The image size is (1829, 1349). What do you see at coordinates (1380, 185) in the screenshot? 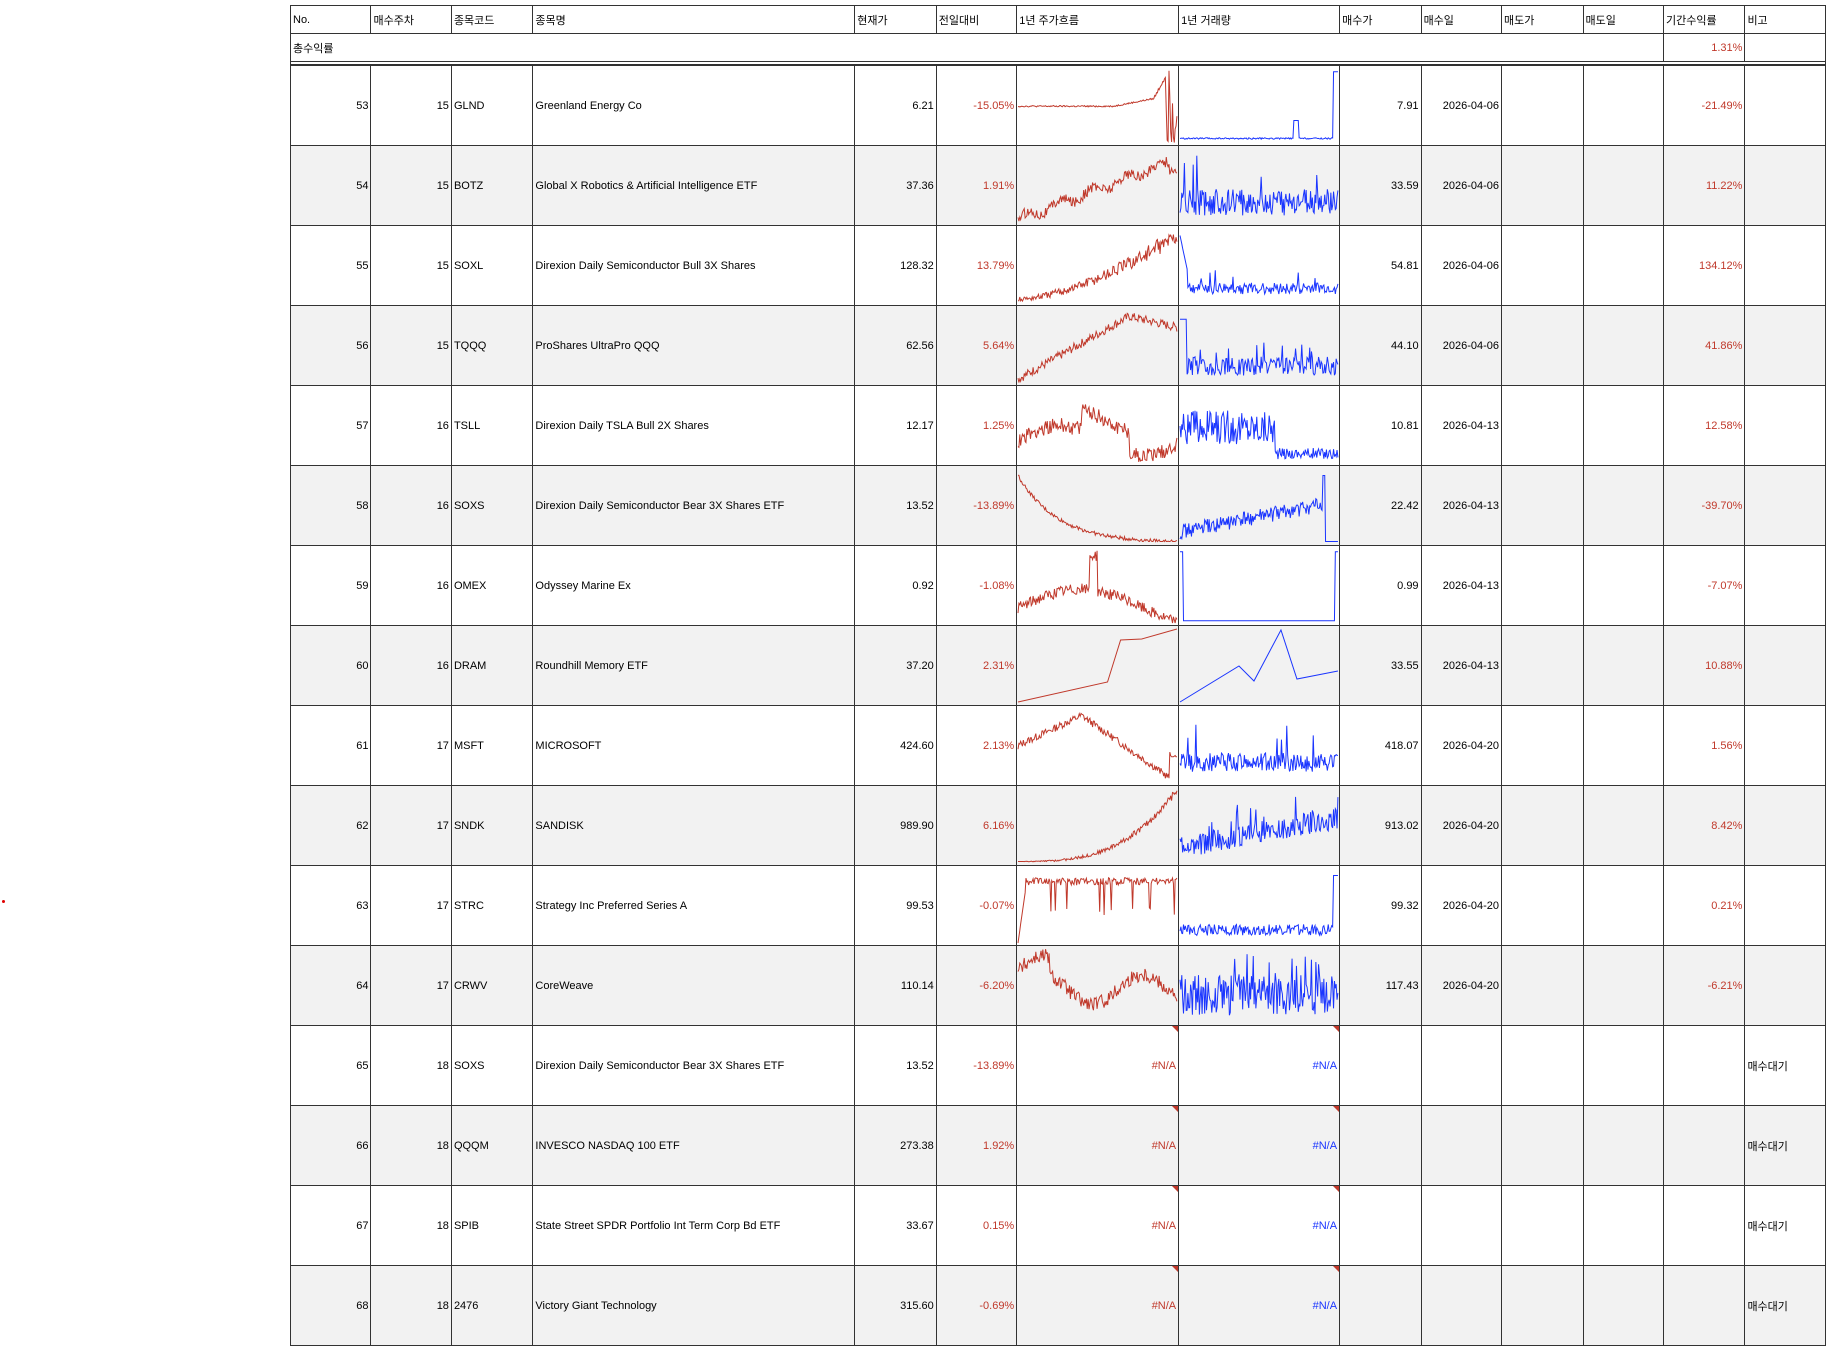
I see `cell-buy-price: 33.59` at bounding box center [1380, 185].